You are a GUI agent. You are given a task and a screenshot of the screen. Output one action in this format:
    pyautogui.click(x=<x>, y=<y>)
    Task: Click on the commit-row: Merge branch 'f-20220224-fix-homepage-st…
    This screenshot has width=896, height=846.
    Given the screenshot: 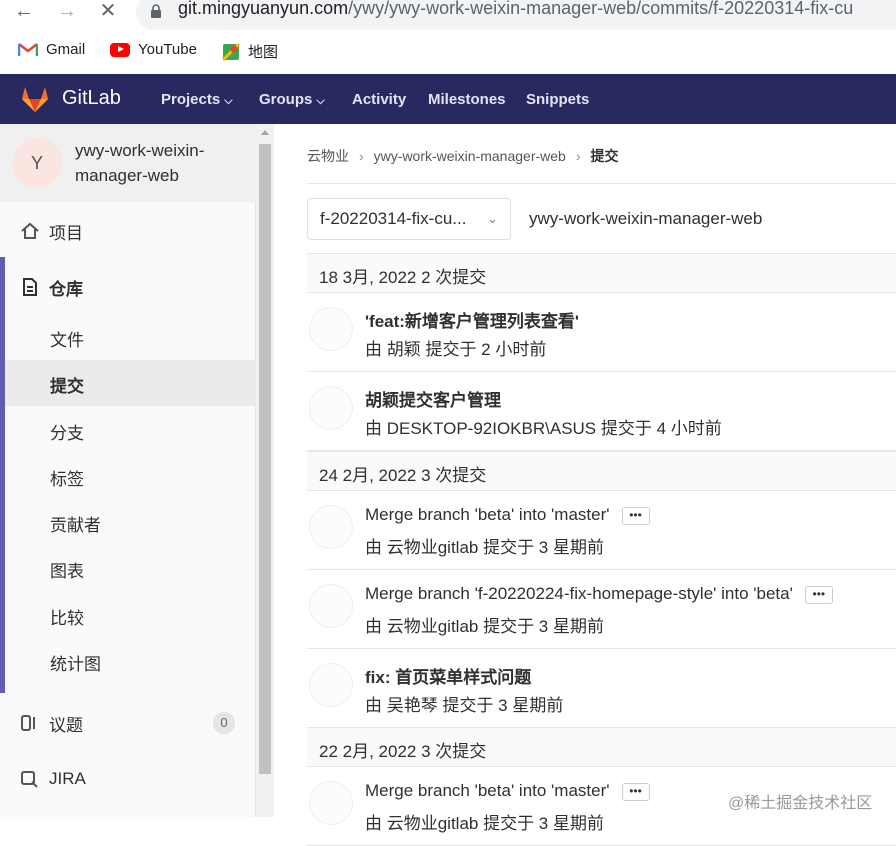 What is the action you would take?
    pyautogui.click(x=601, y=609)
    